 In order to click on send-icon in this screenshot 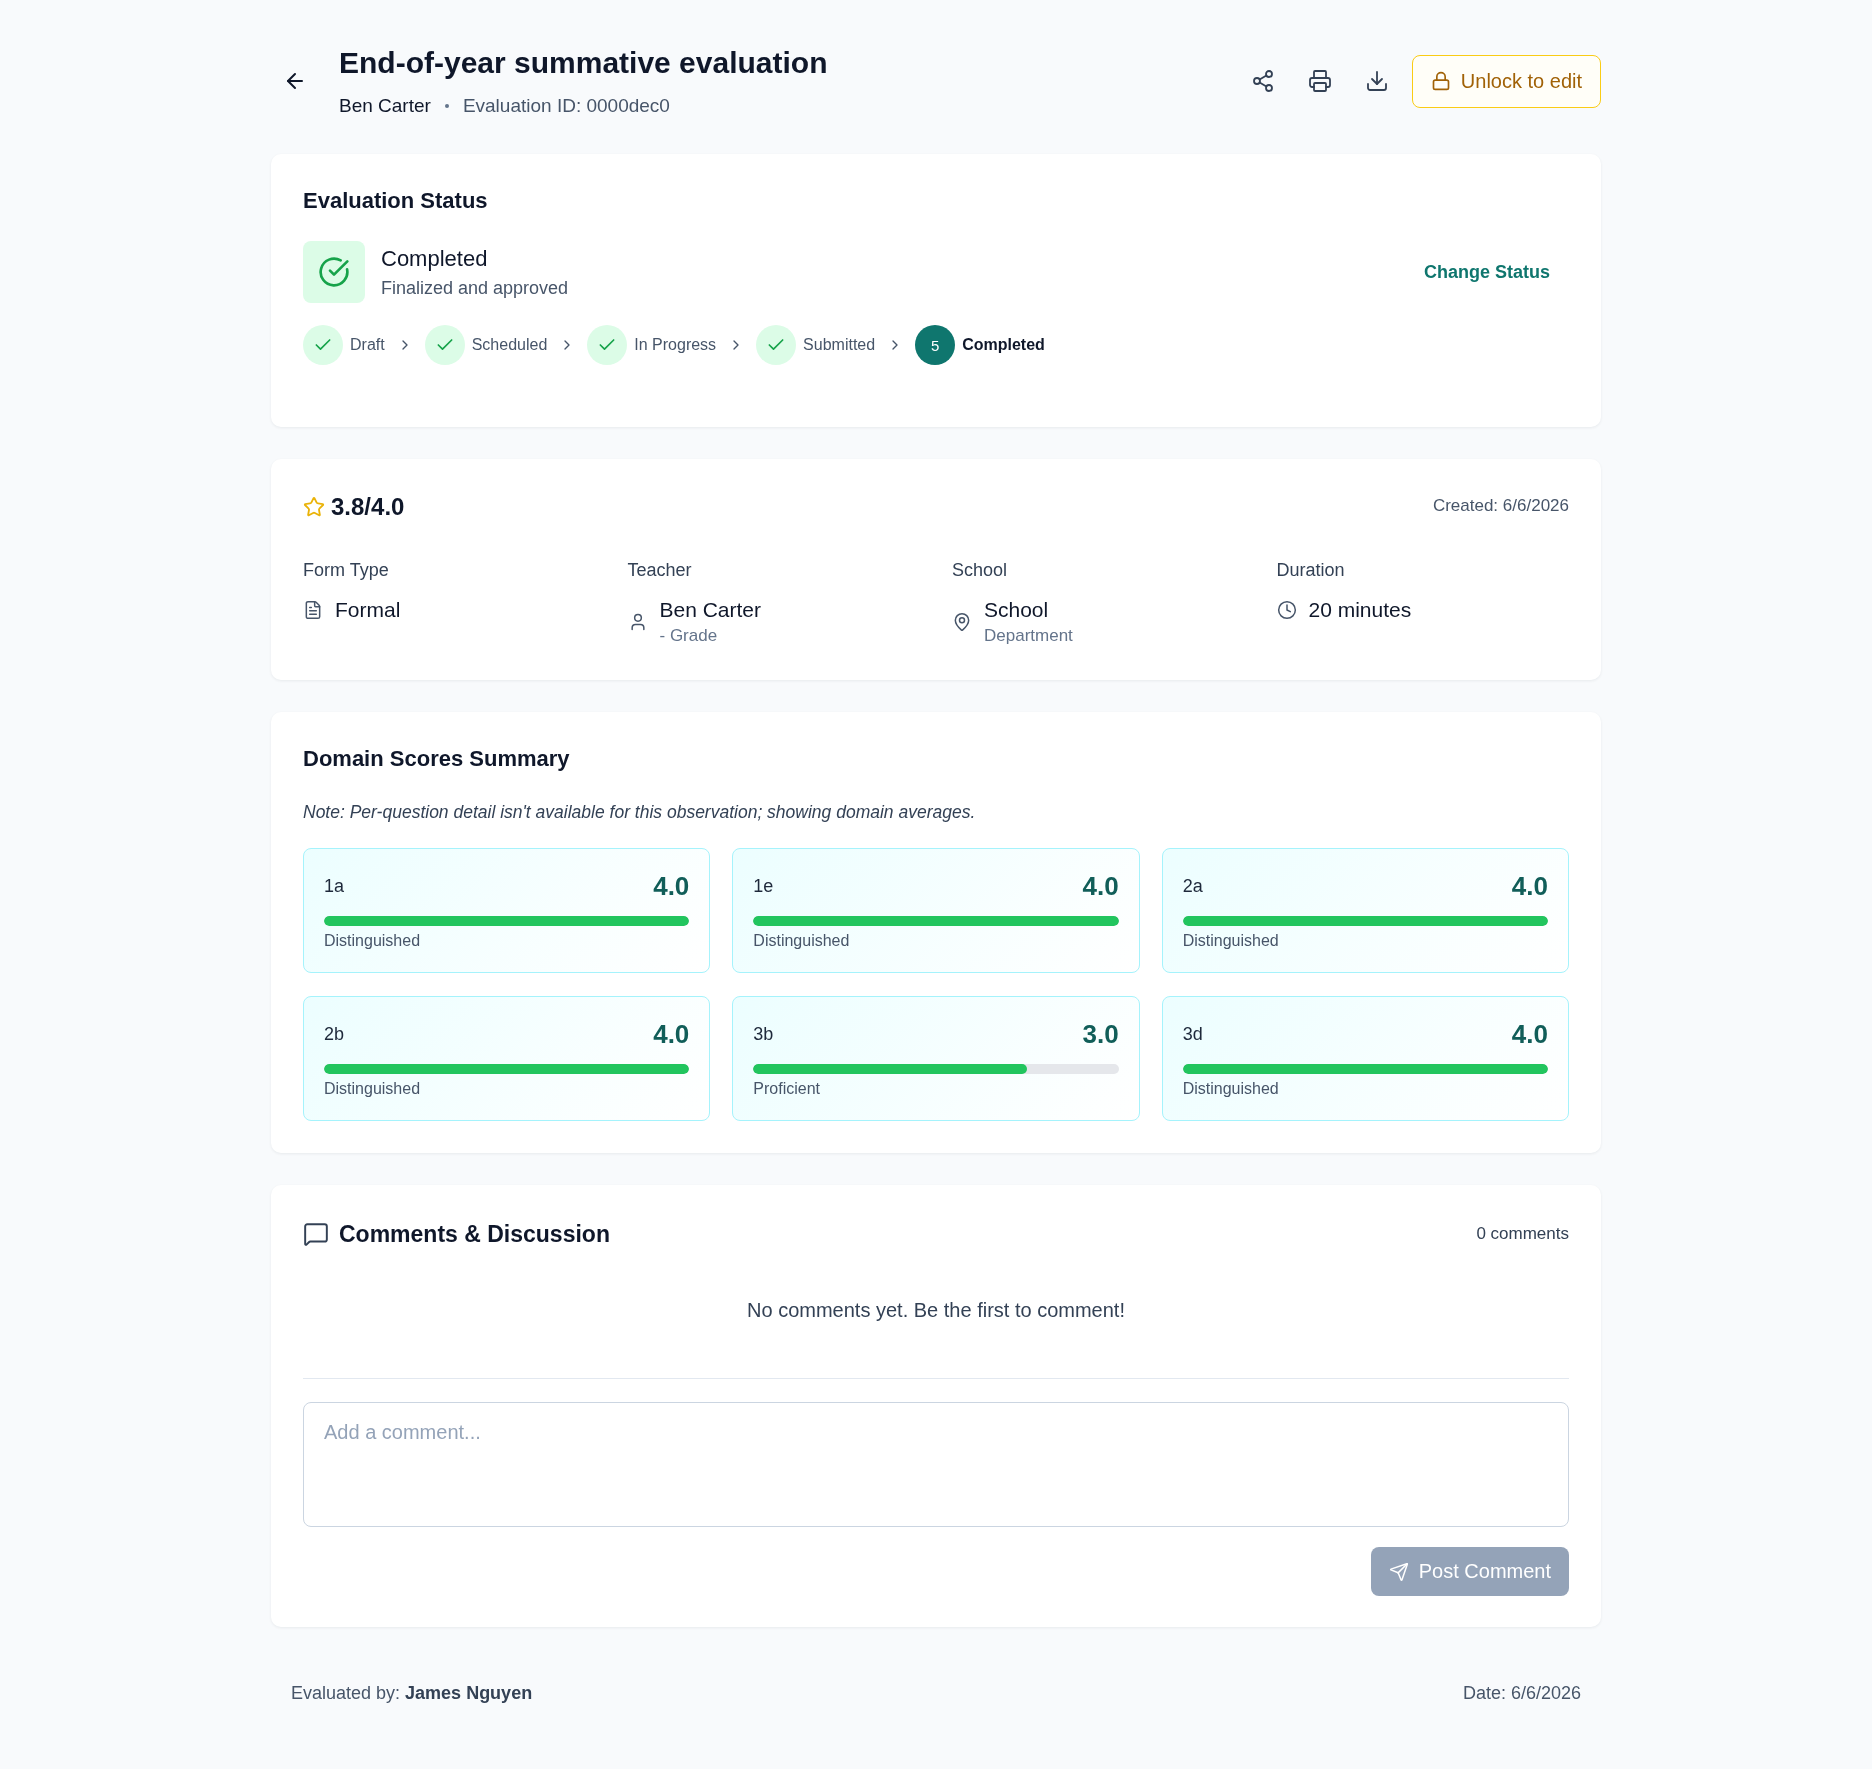, I will do `click(1398, 1571)`.